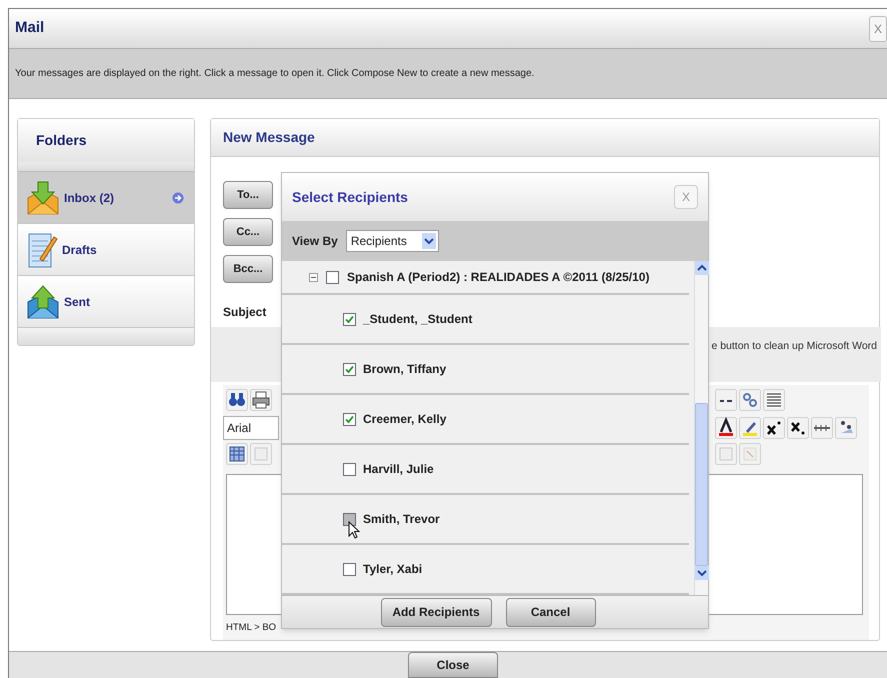 The image size is (887, 678). Describe the element at coordinates (750, 427) in the screenshot. I see `highlight-icon` at that location.